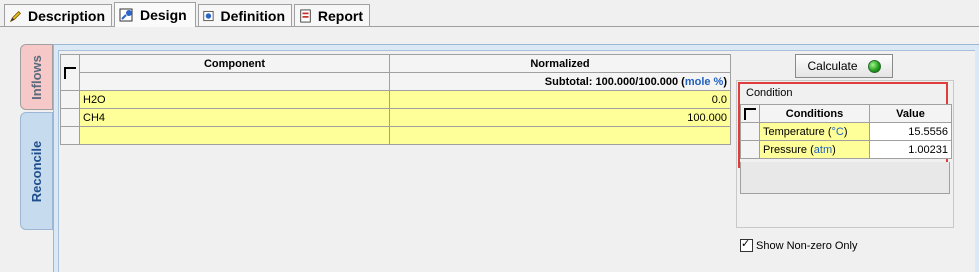  What do you see at coordinates (750, 113) in the screenshot?
I see `condition-grid-corner` at bounding box center [750, 113].